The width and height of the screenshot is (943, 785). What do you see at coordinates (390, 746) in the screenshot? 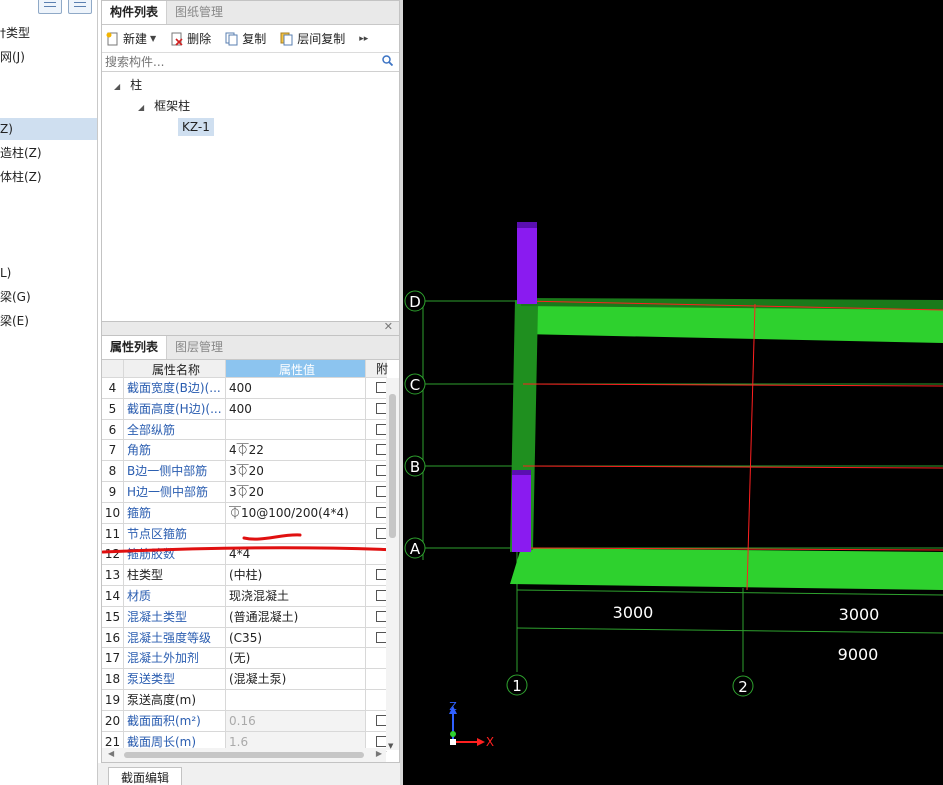
I see `scroll-down-icon: ▼` at bounding box center [390, 746].